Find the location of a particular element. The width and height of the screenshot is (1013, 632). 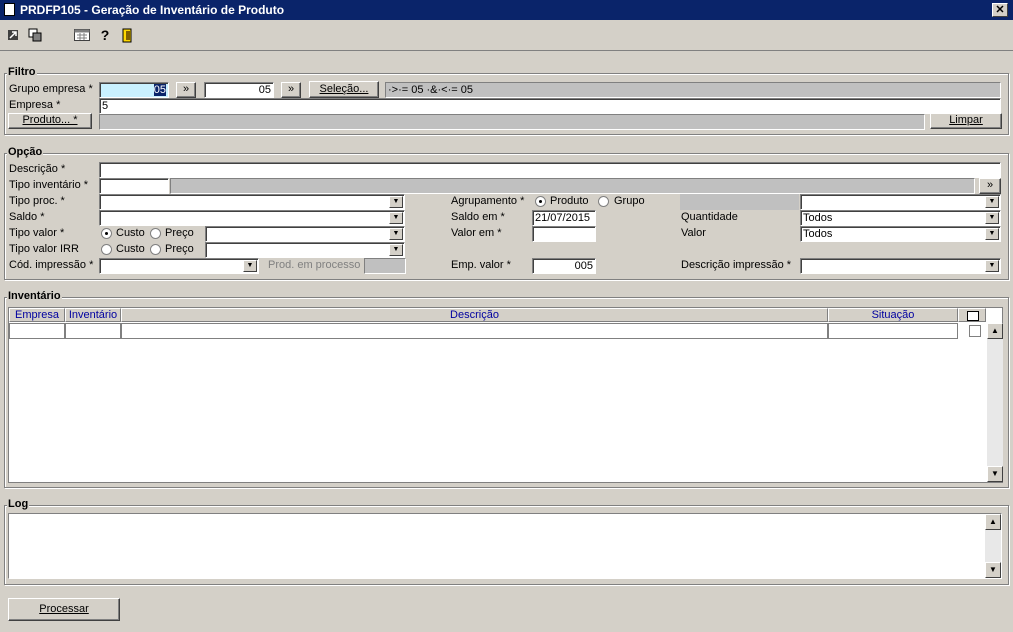

valor-em-label: Valor em * is located at coordinates (476, 233).